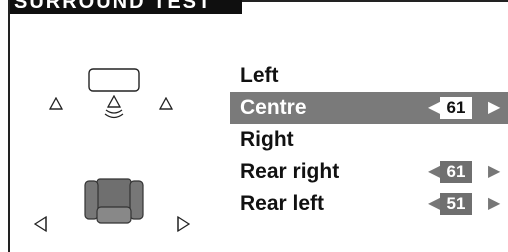  I want to click on level-value: 51, so click(456, 204).